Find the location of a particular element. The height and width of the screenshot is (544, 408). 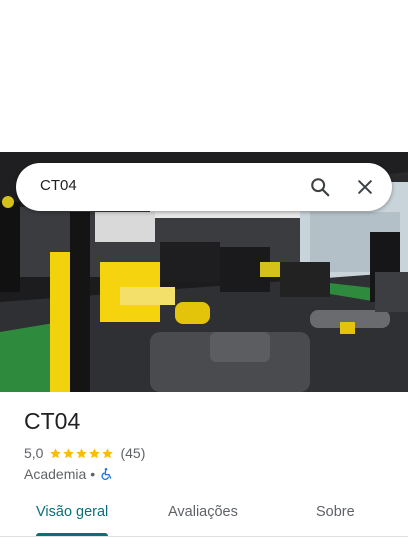

close-button is located at coordinates (365, 187).